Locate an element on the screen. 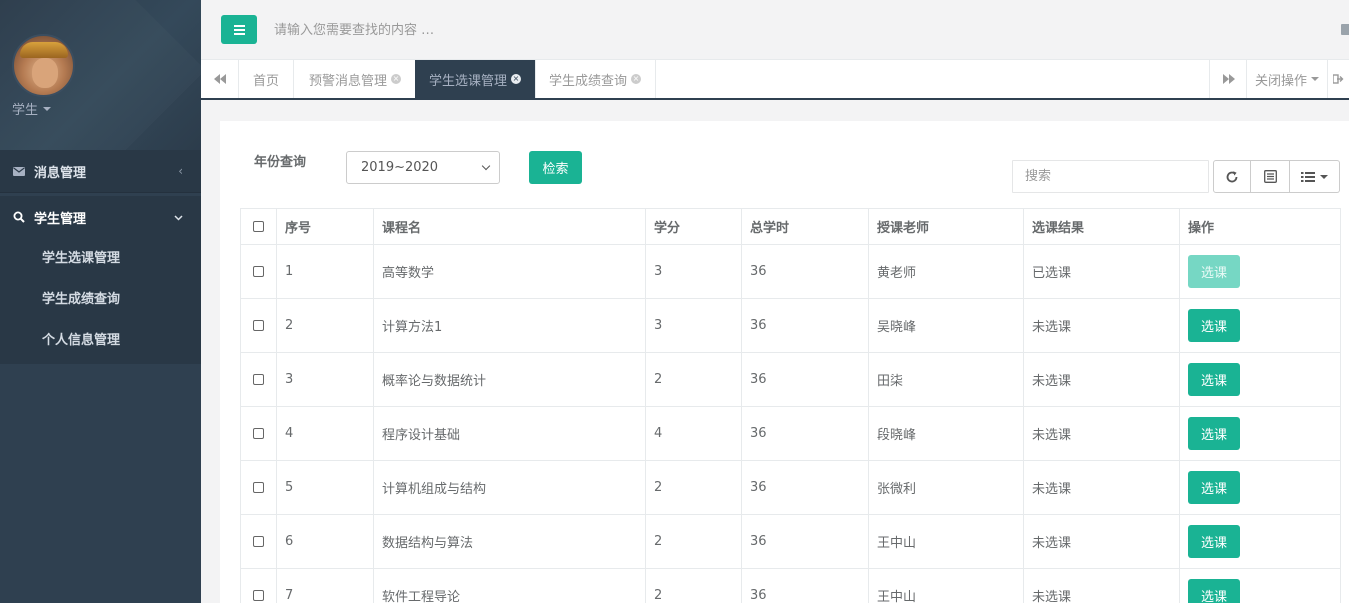 This screenshot has width=1349, height=603. search-button: 检索 is located at coordinates (555, 167).